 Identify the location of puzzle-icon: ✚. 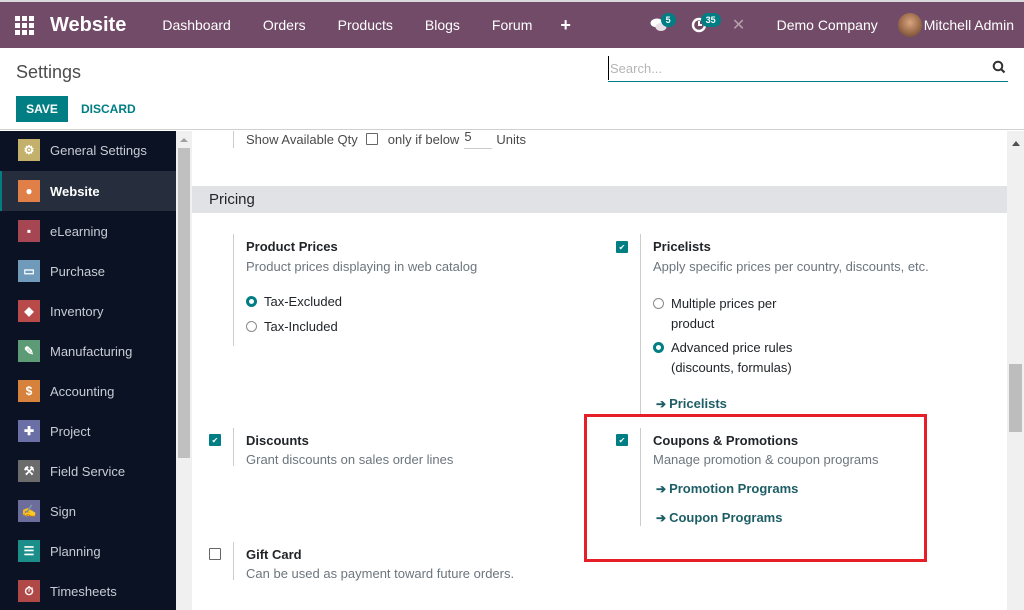
(29, 431).